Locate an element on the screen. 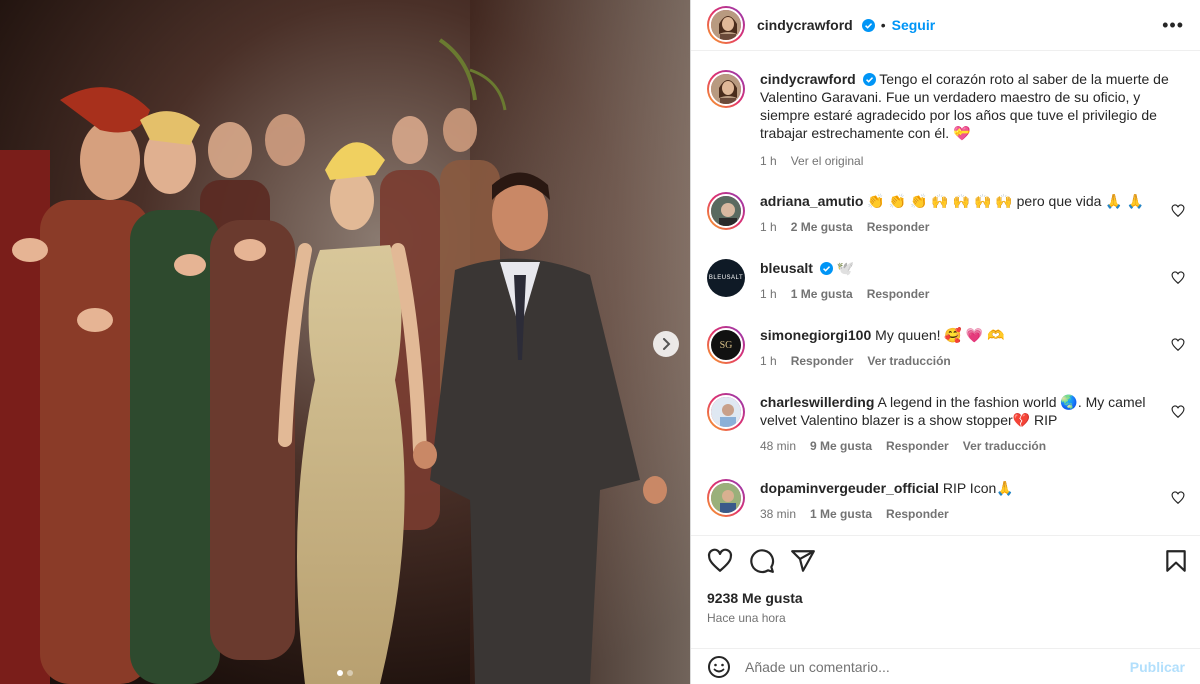  comment-text: My quuen! 🥰 💗 🫶 is located at coordinates (940, 335).